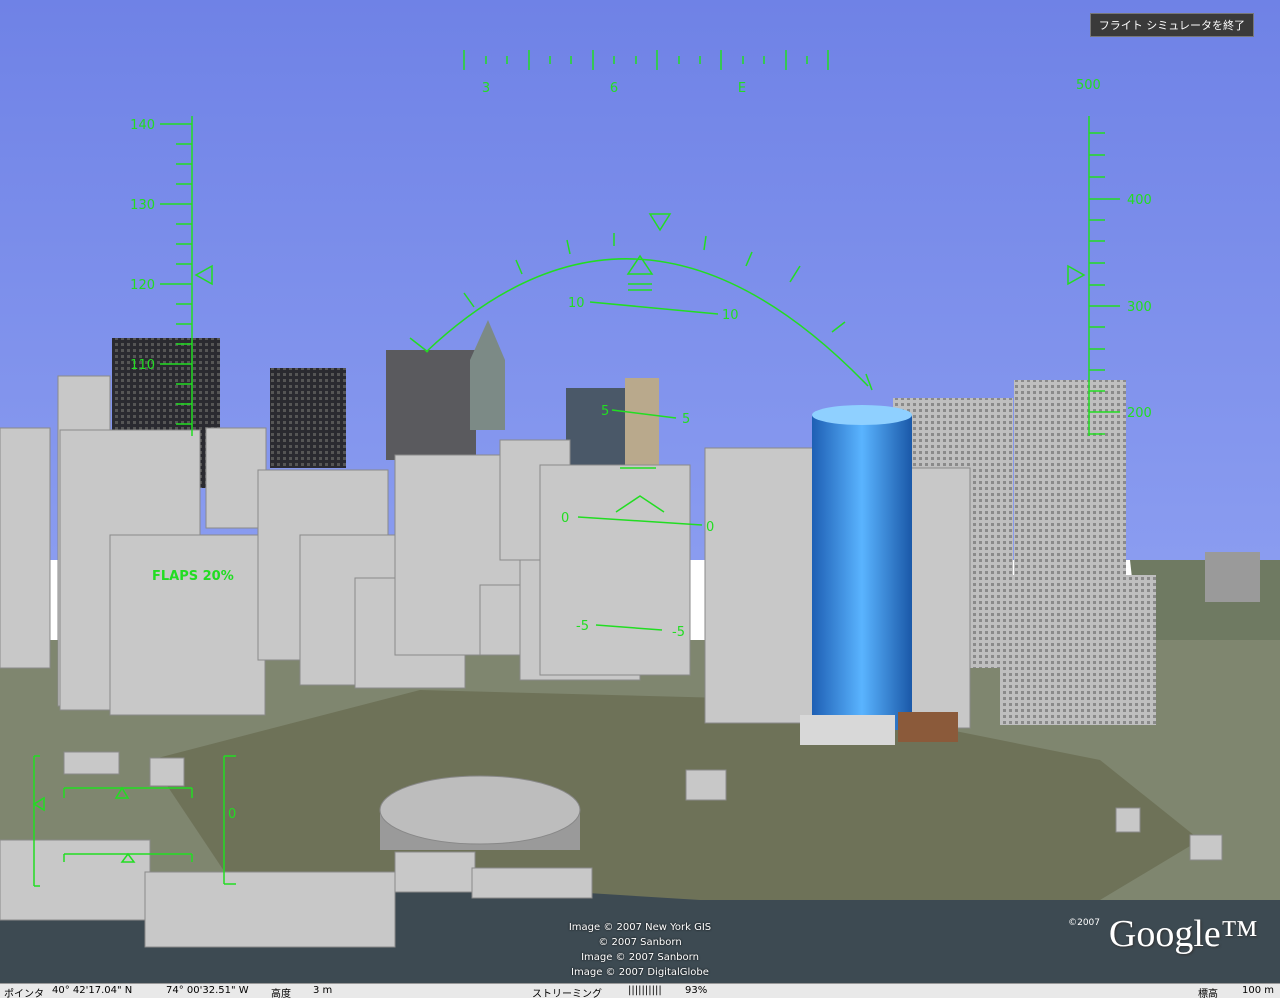 The image size is (1280, 998). Describe the element at coordinates (582, 626) in the screenshot. I see `pitch-label-left: -5` at that location.